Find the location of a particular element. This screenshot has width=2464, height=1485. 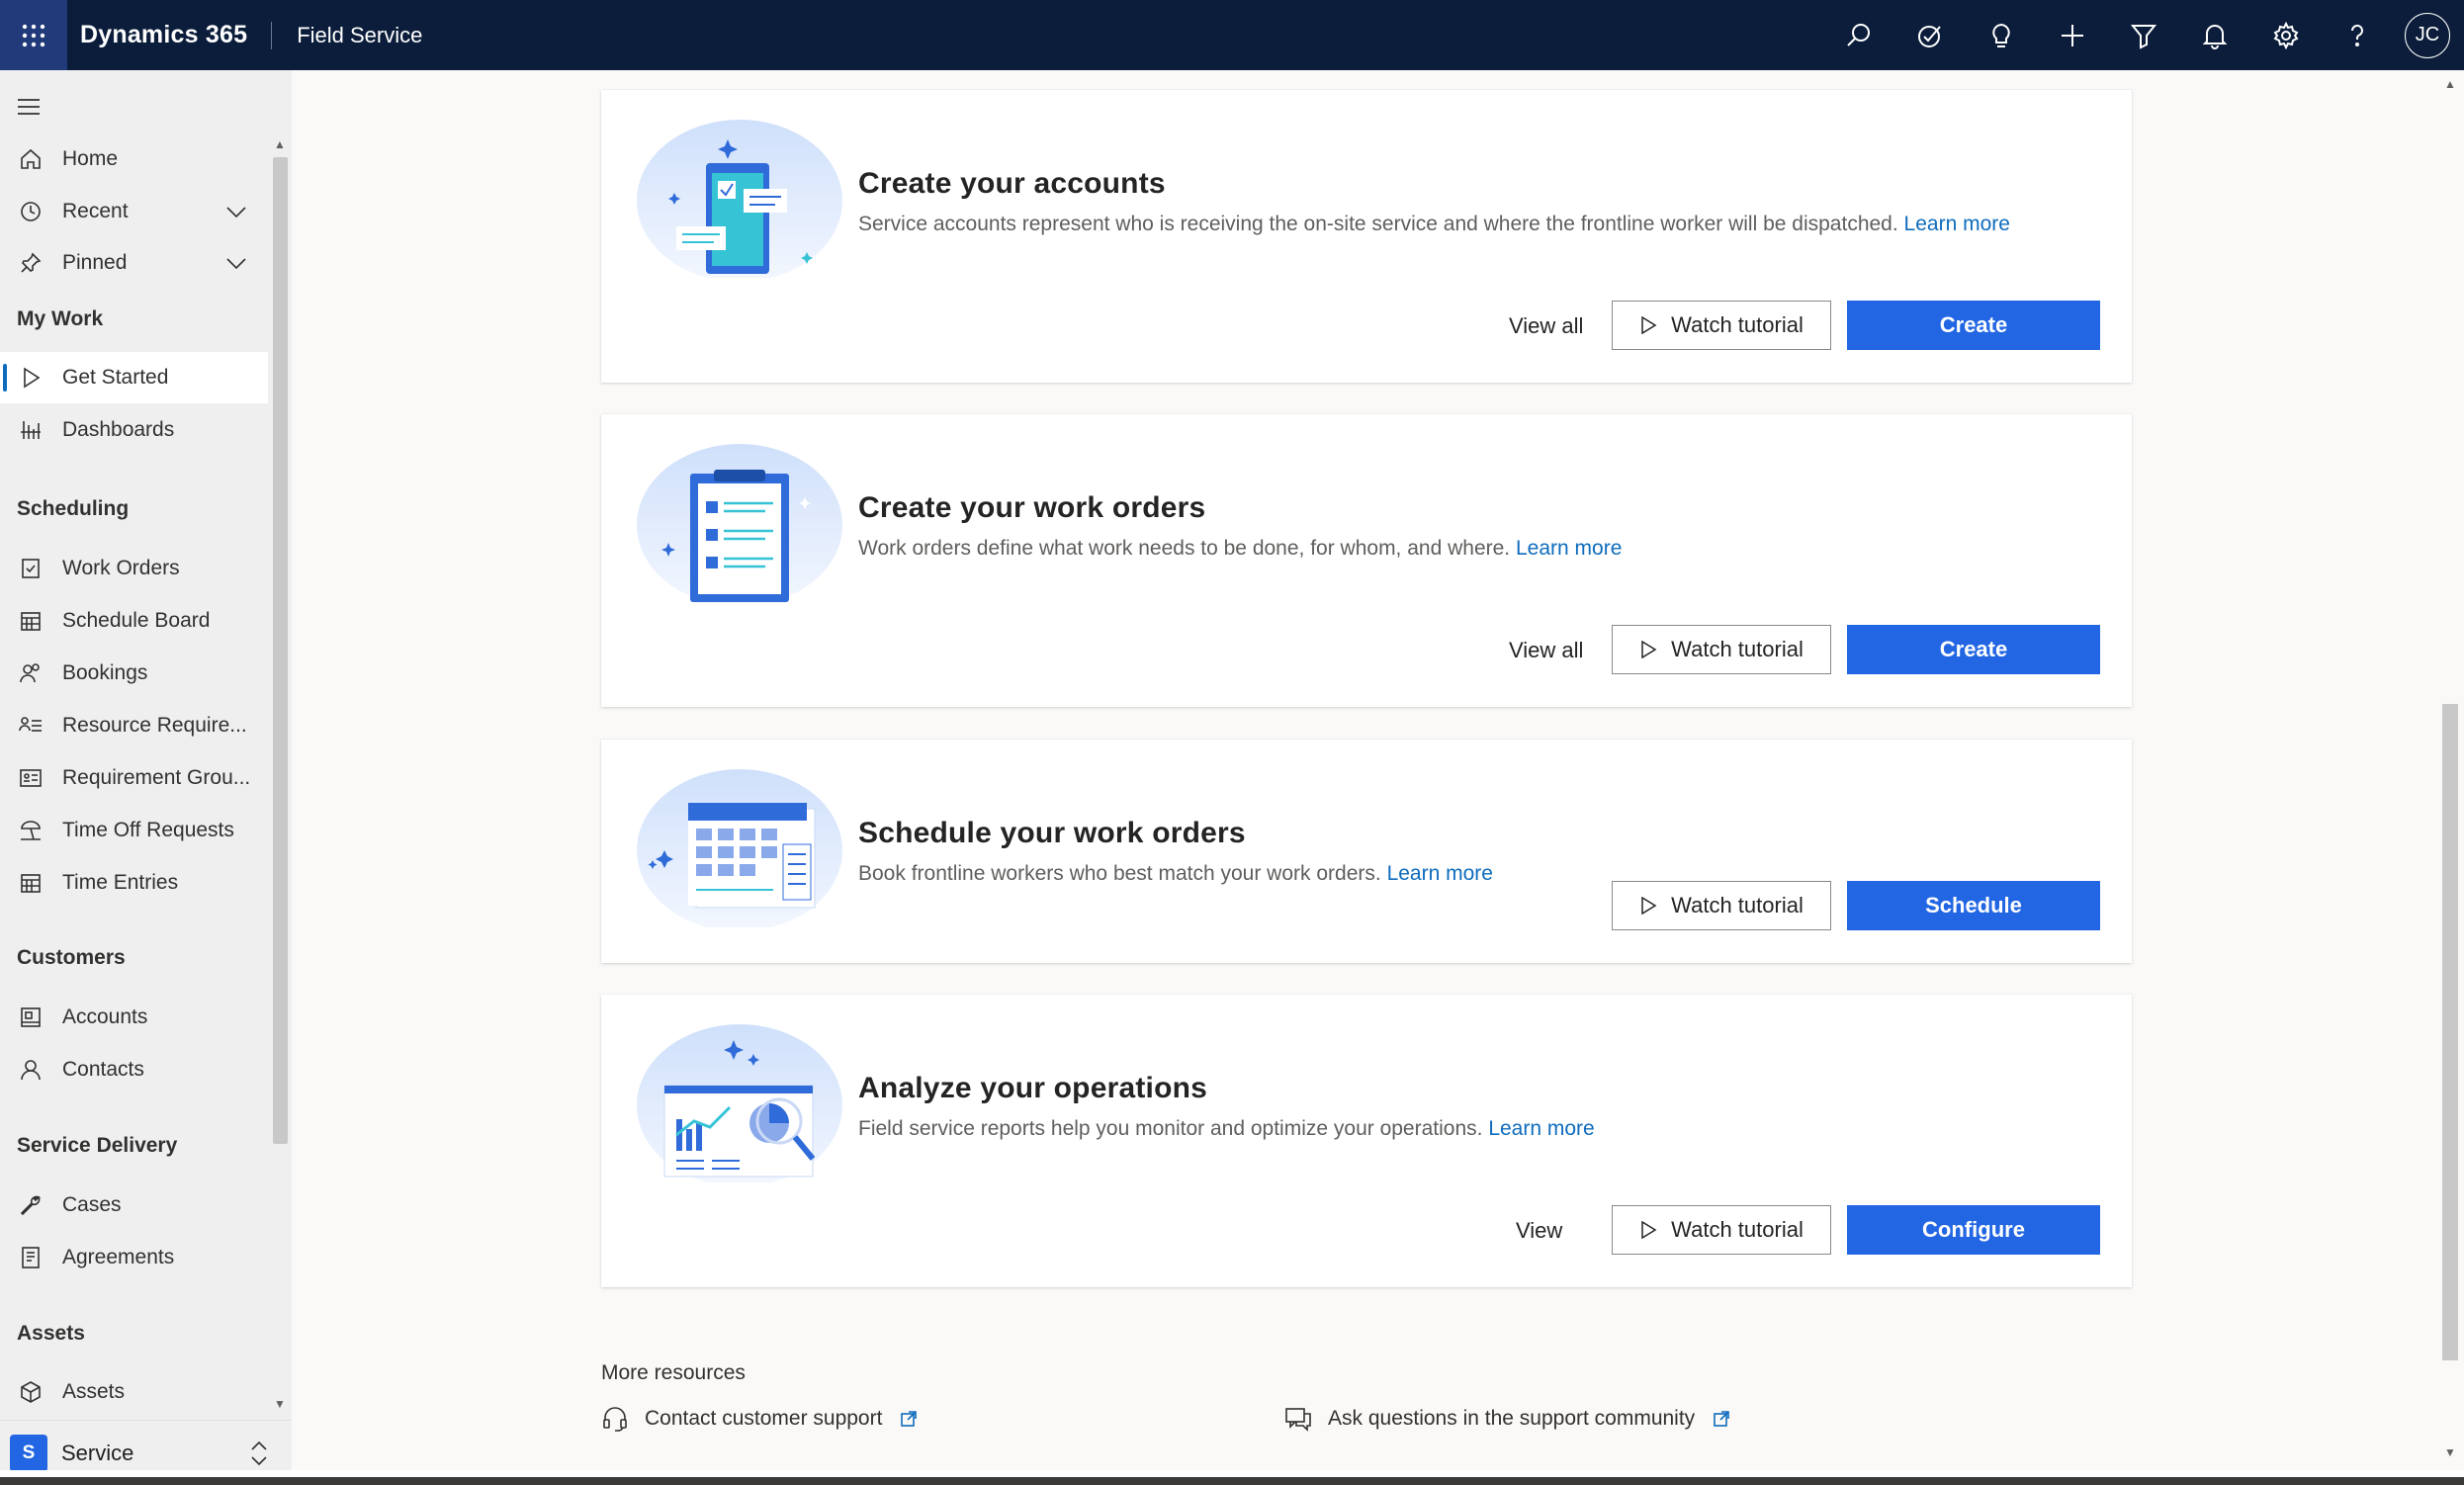

sidebar-item-label: Pinned is located at coordinates (95, 262).